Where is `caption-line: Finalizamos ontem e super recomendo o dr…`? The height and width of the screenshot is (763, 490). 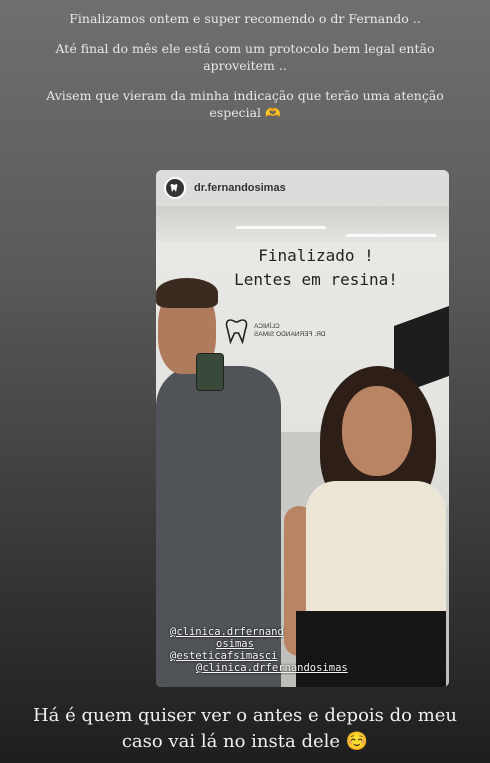
caption-line: Finalizamos ontem e super recomendo o dr… is located at coordinates (245, 18).